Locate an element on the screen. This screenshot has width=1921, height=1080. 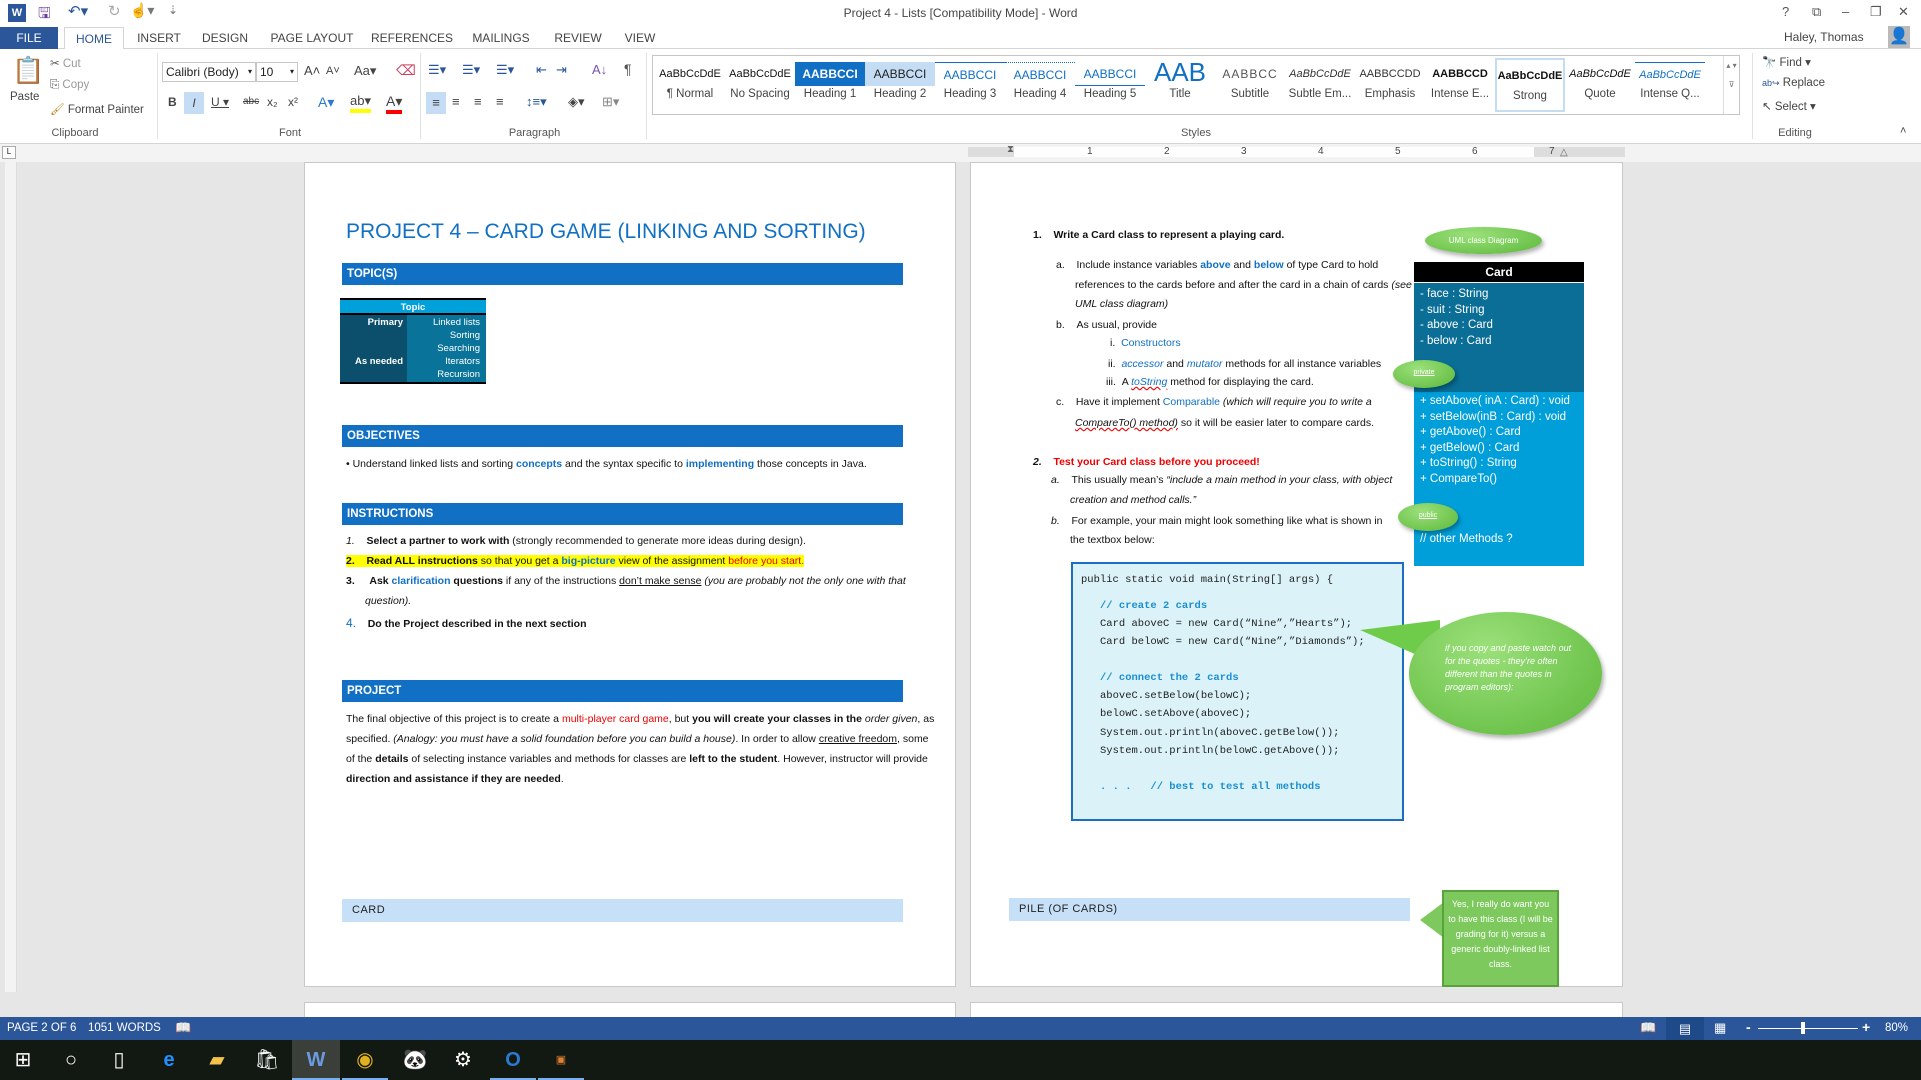
right-indent-icon: △ is located at coordinates (1564, 152).